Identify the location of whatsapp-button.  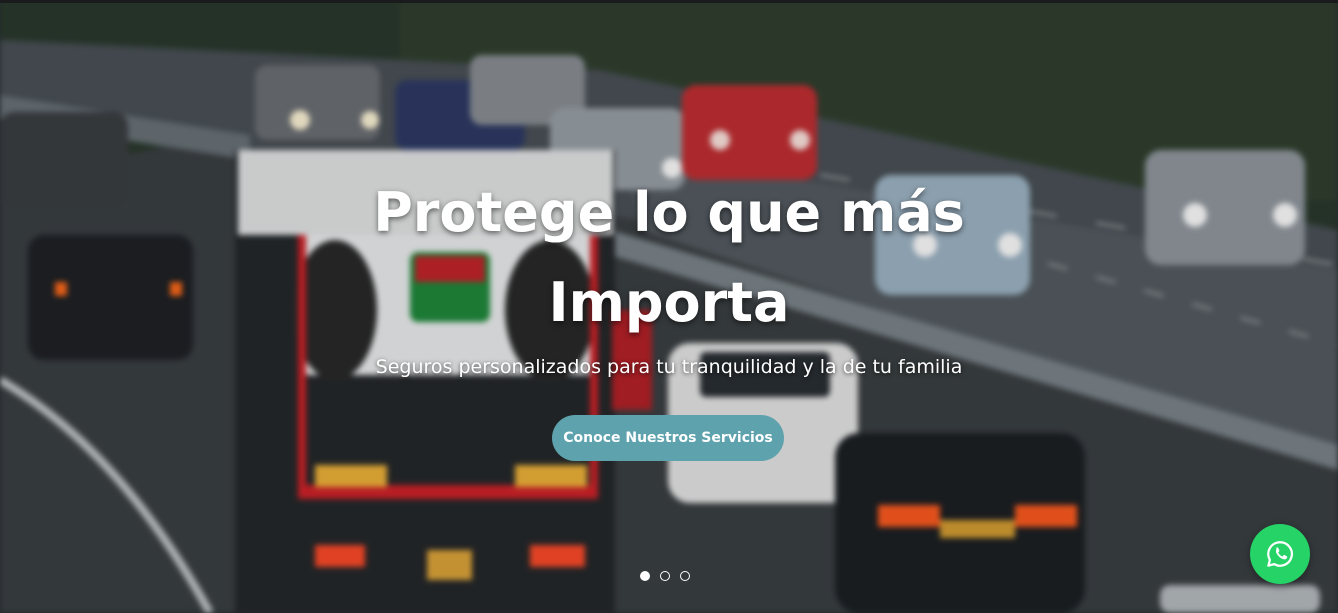
(1280, 554).